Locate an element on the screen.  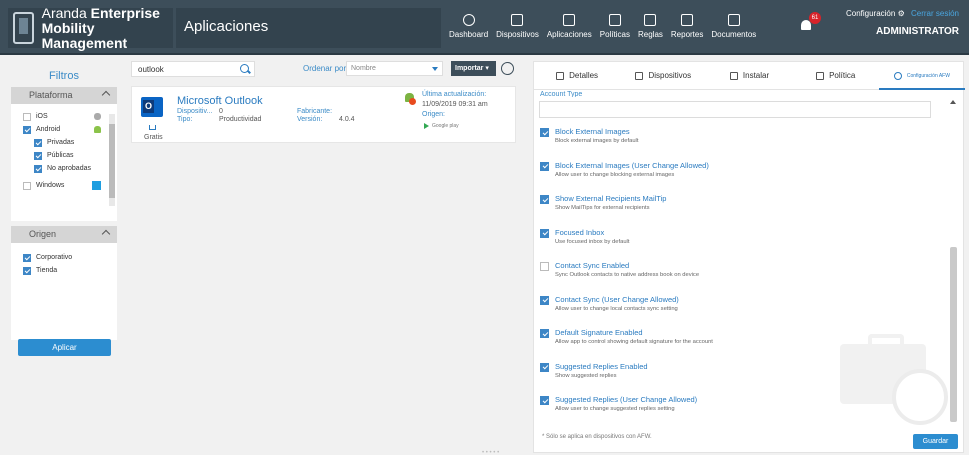
sort-label: Ordenar por: is located at coordinates (326, 68).